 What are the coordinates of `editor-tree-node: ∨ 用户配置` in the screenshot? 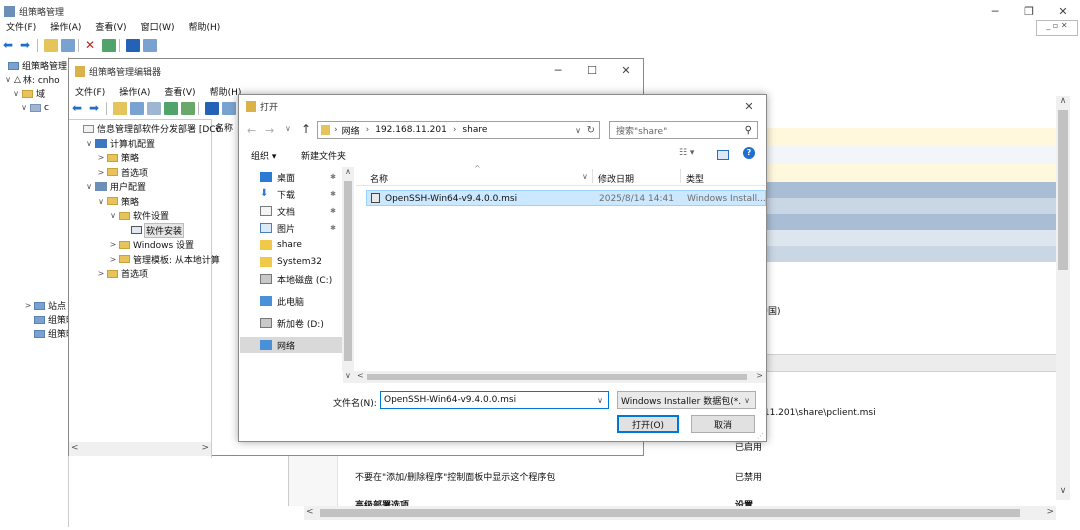 It's located at (115, 186).